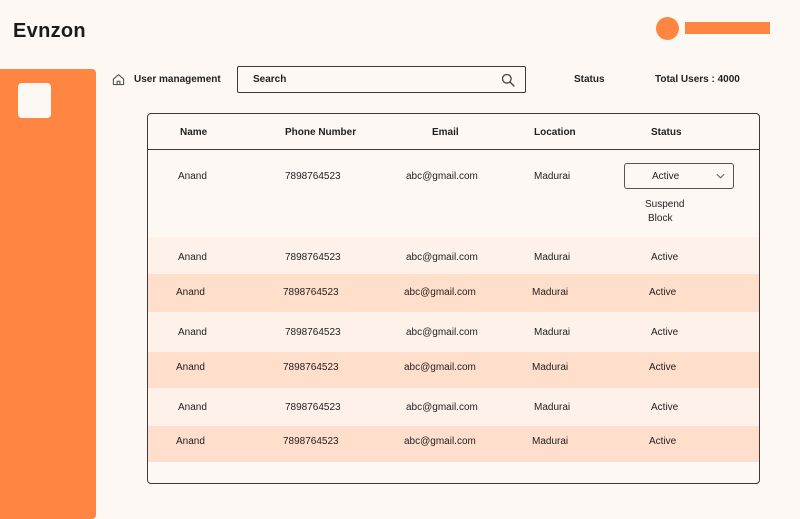  Describe the element at coordinates (49, 31) in the screenshot. I see `app-logo: Evnzon` at that location.